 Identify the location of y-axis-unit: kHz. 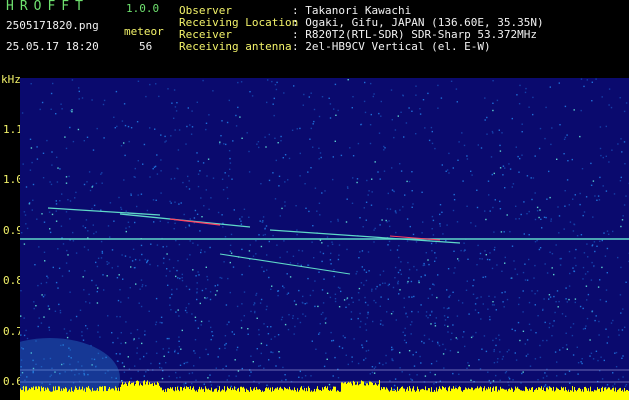
(11, 79).